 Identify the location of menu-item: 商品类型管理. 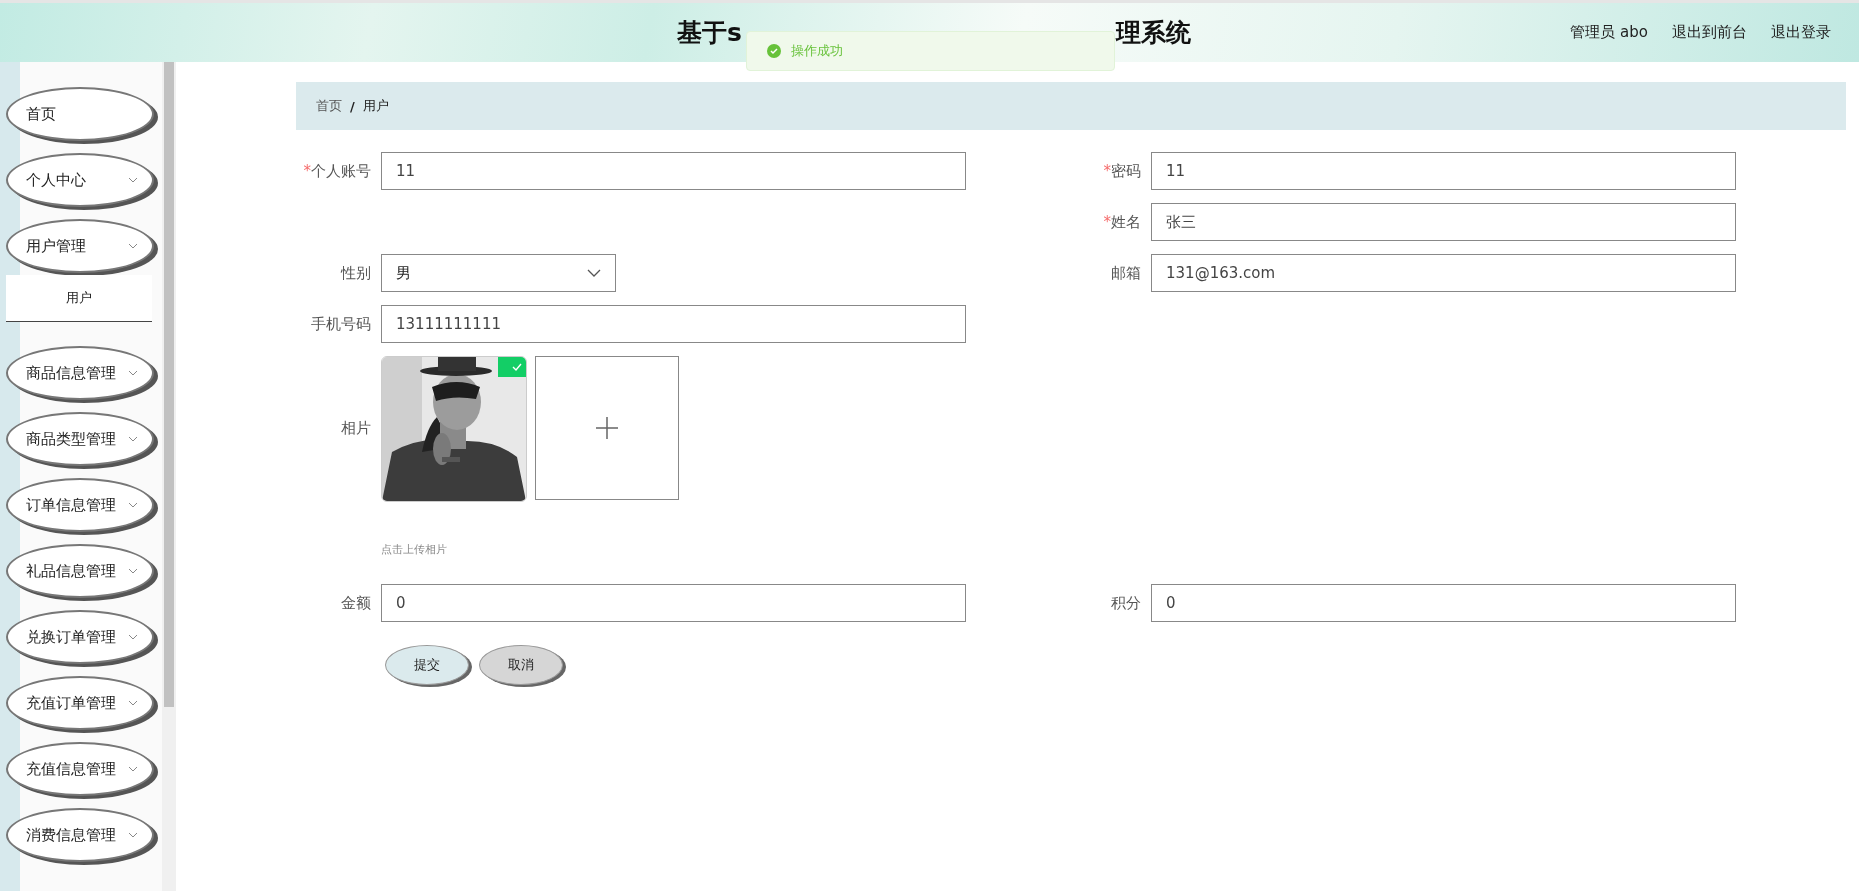
(80, 439).